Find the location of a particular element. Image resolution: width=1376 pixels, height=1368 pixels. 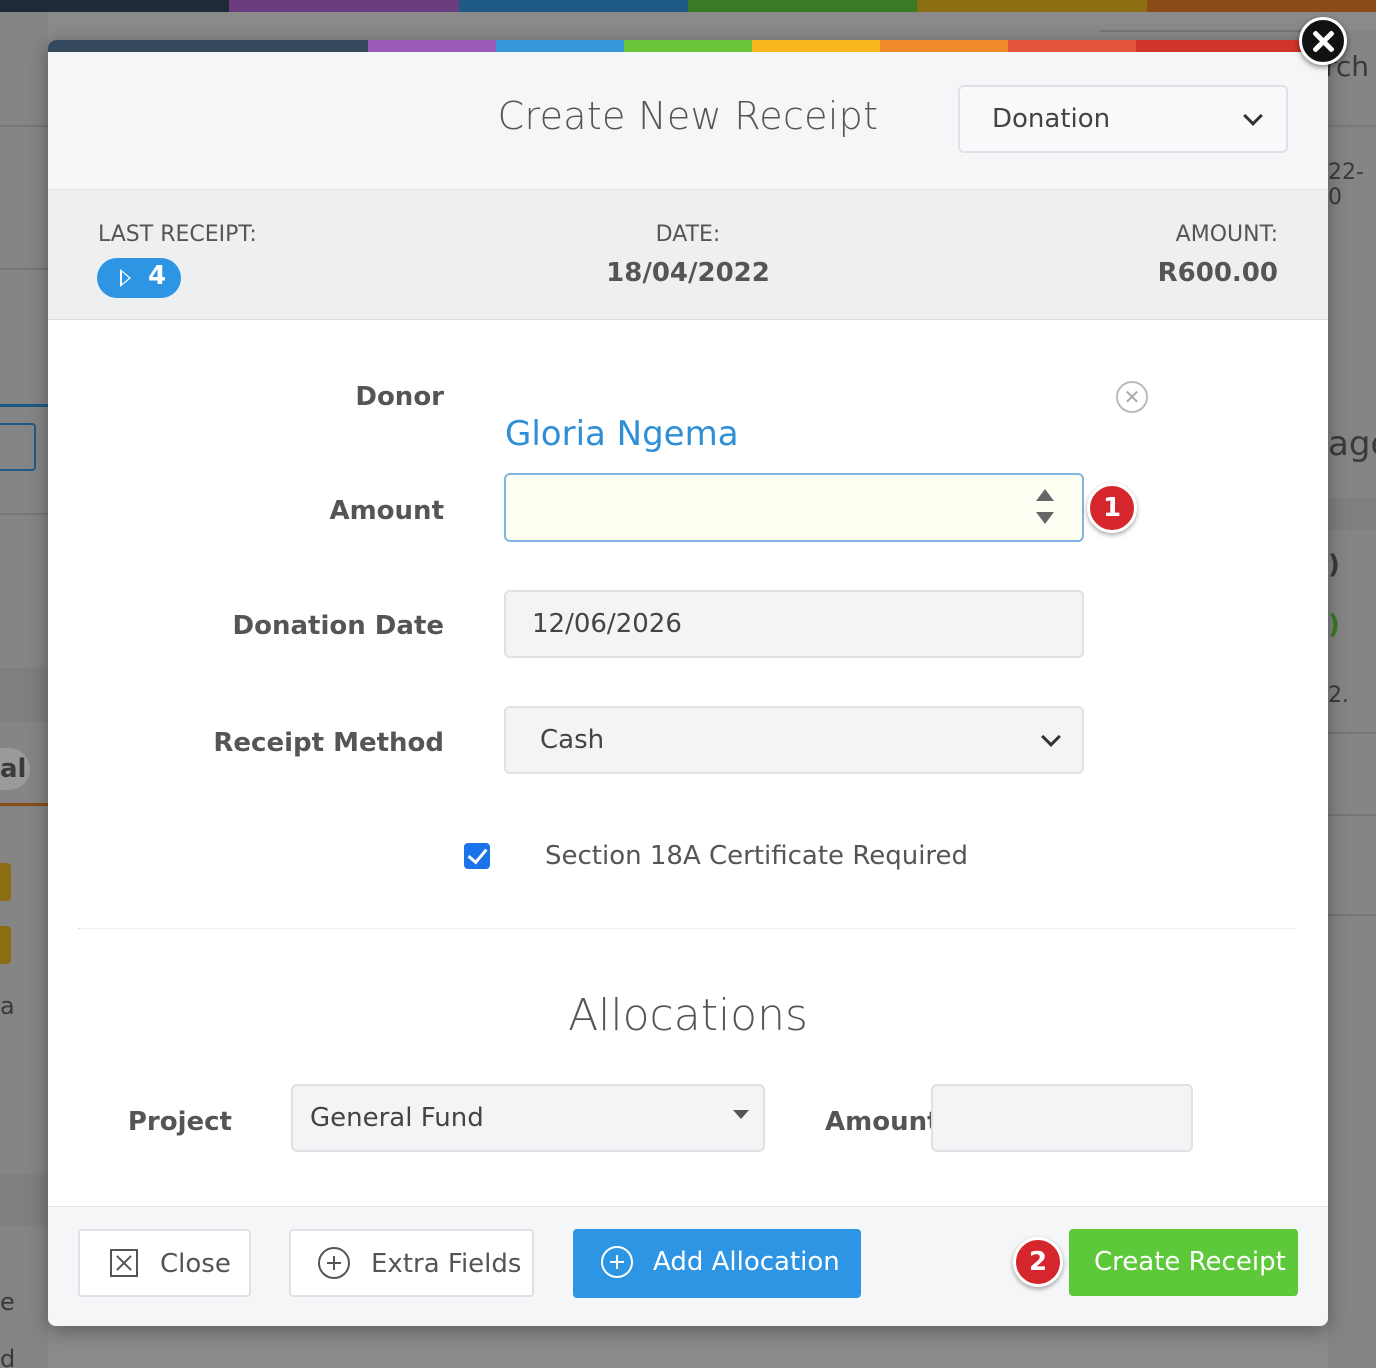

form-divider is located at coordinates (688, 928).